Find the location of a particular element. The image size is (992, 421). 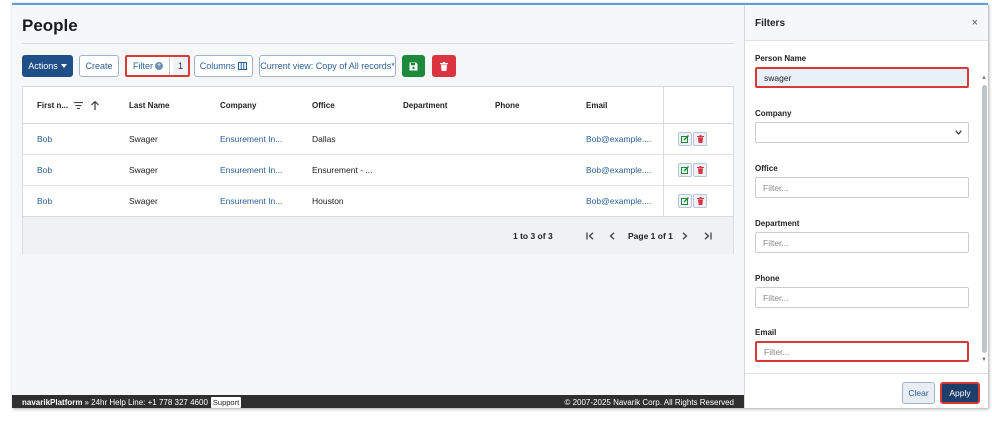

chevron-down-icon is located at coordinates (958, 132).